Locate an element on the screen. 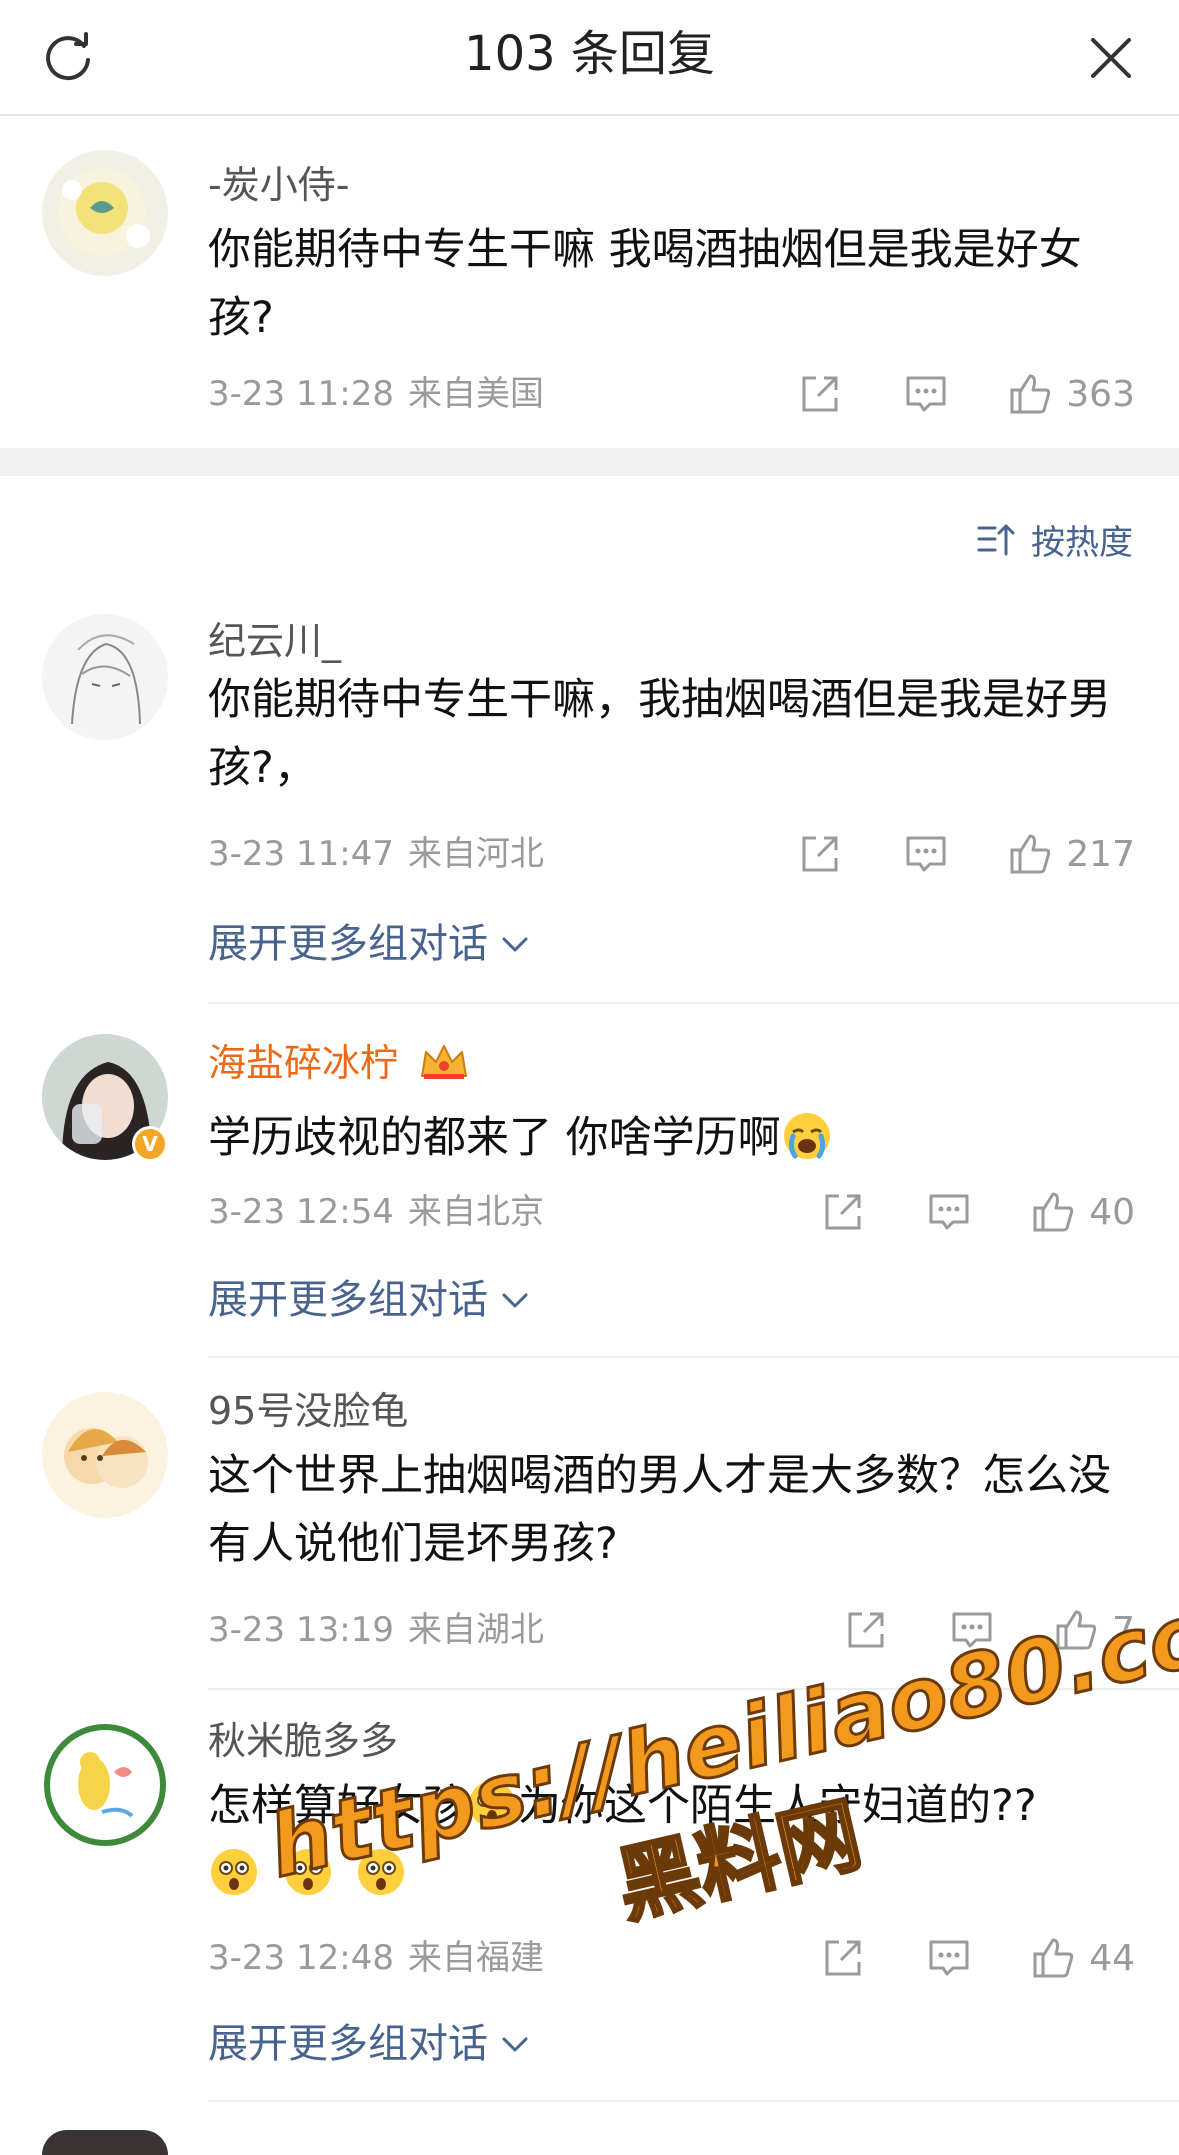 This screenshot has height=2155, width=1179. like-button: 217 is located at coordinates (1070, 854).